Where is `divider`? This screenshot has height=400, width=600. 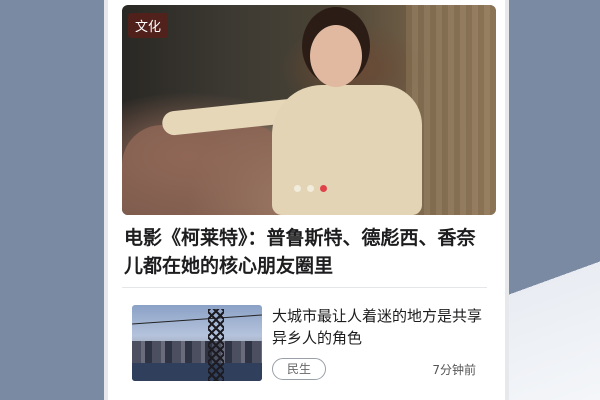
divider is located at coordinates (304, 287).